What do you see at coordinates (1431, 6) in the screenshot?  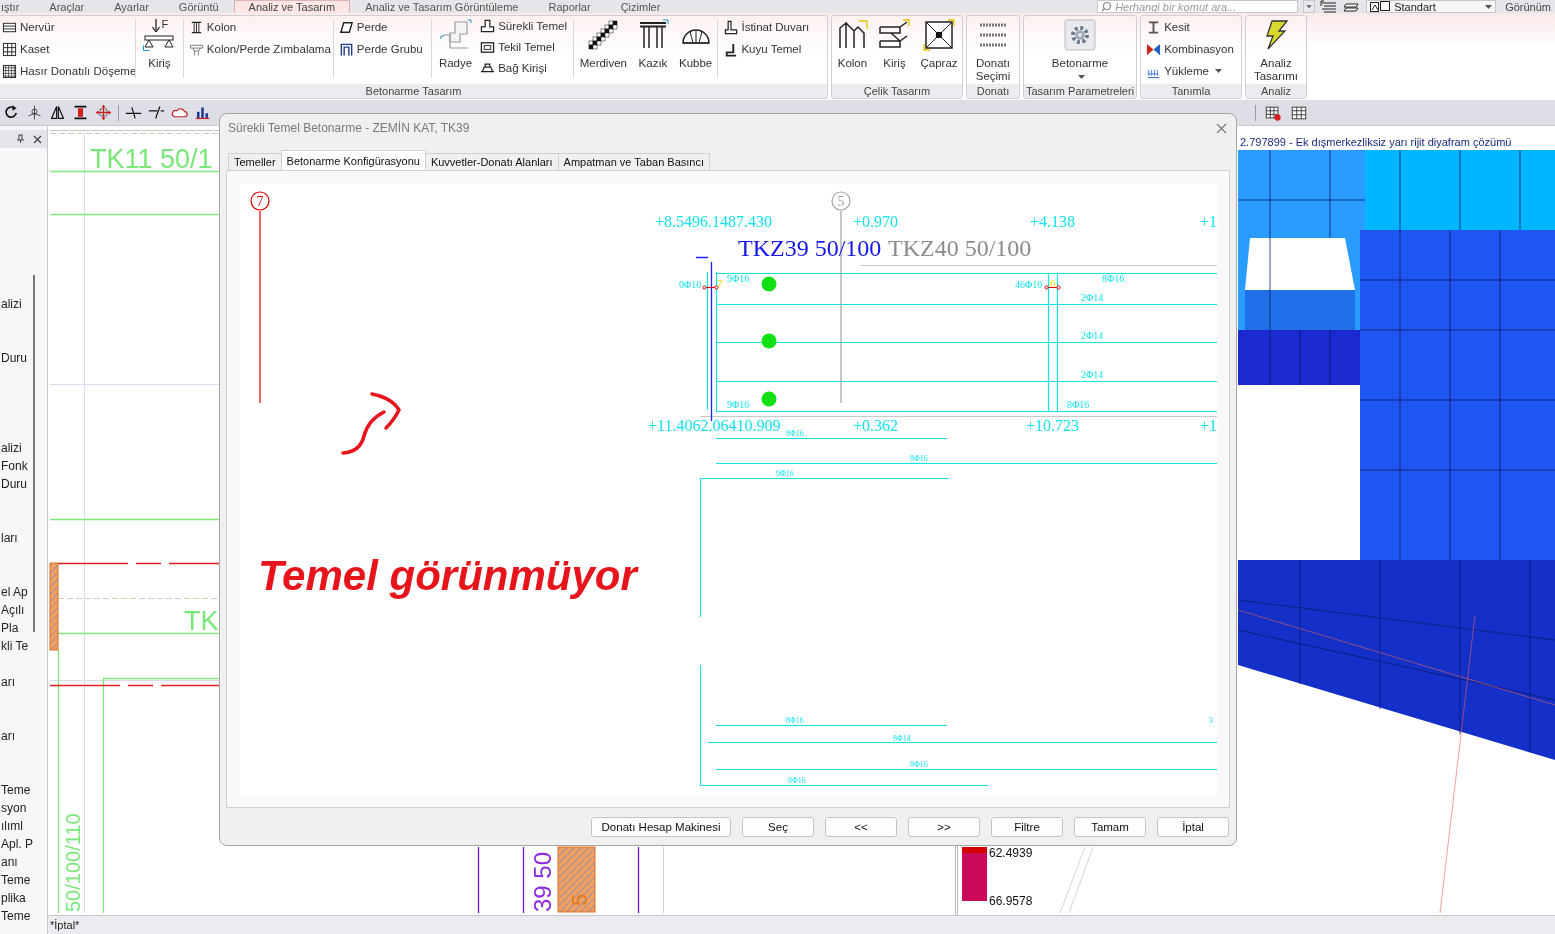 I see `style-combo: Standart` at bounding box center [1431, 6].